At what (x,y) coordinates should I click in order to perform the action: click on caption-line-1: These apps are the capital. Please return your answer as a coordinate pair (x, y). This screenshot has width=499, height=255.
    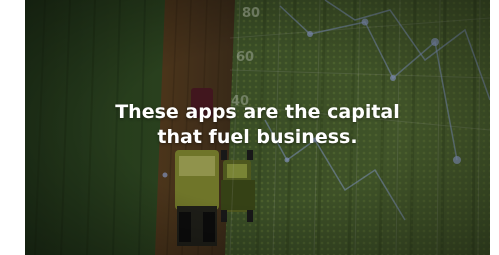
    Looking at the image, I should click on (257, 112).